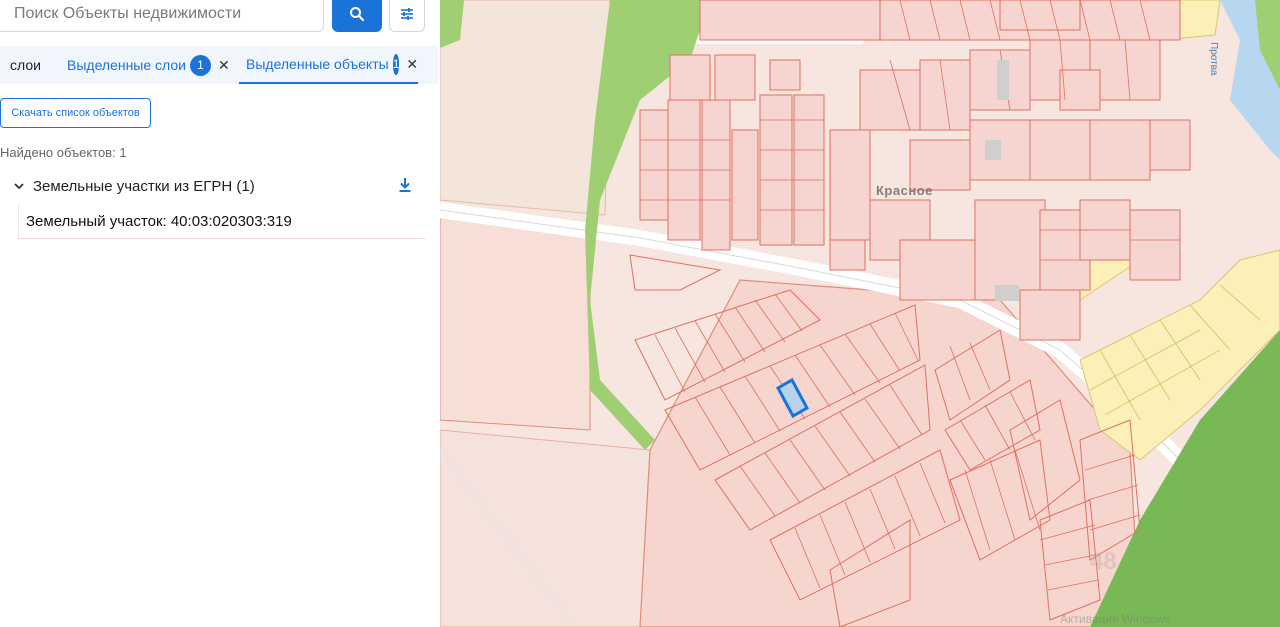  I want to click on tab-selected-layers-label: Выделенные слои, so click(126, 65).